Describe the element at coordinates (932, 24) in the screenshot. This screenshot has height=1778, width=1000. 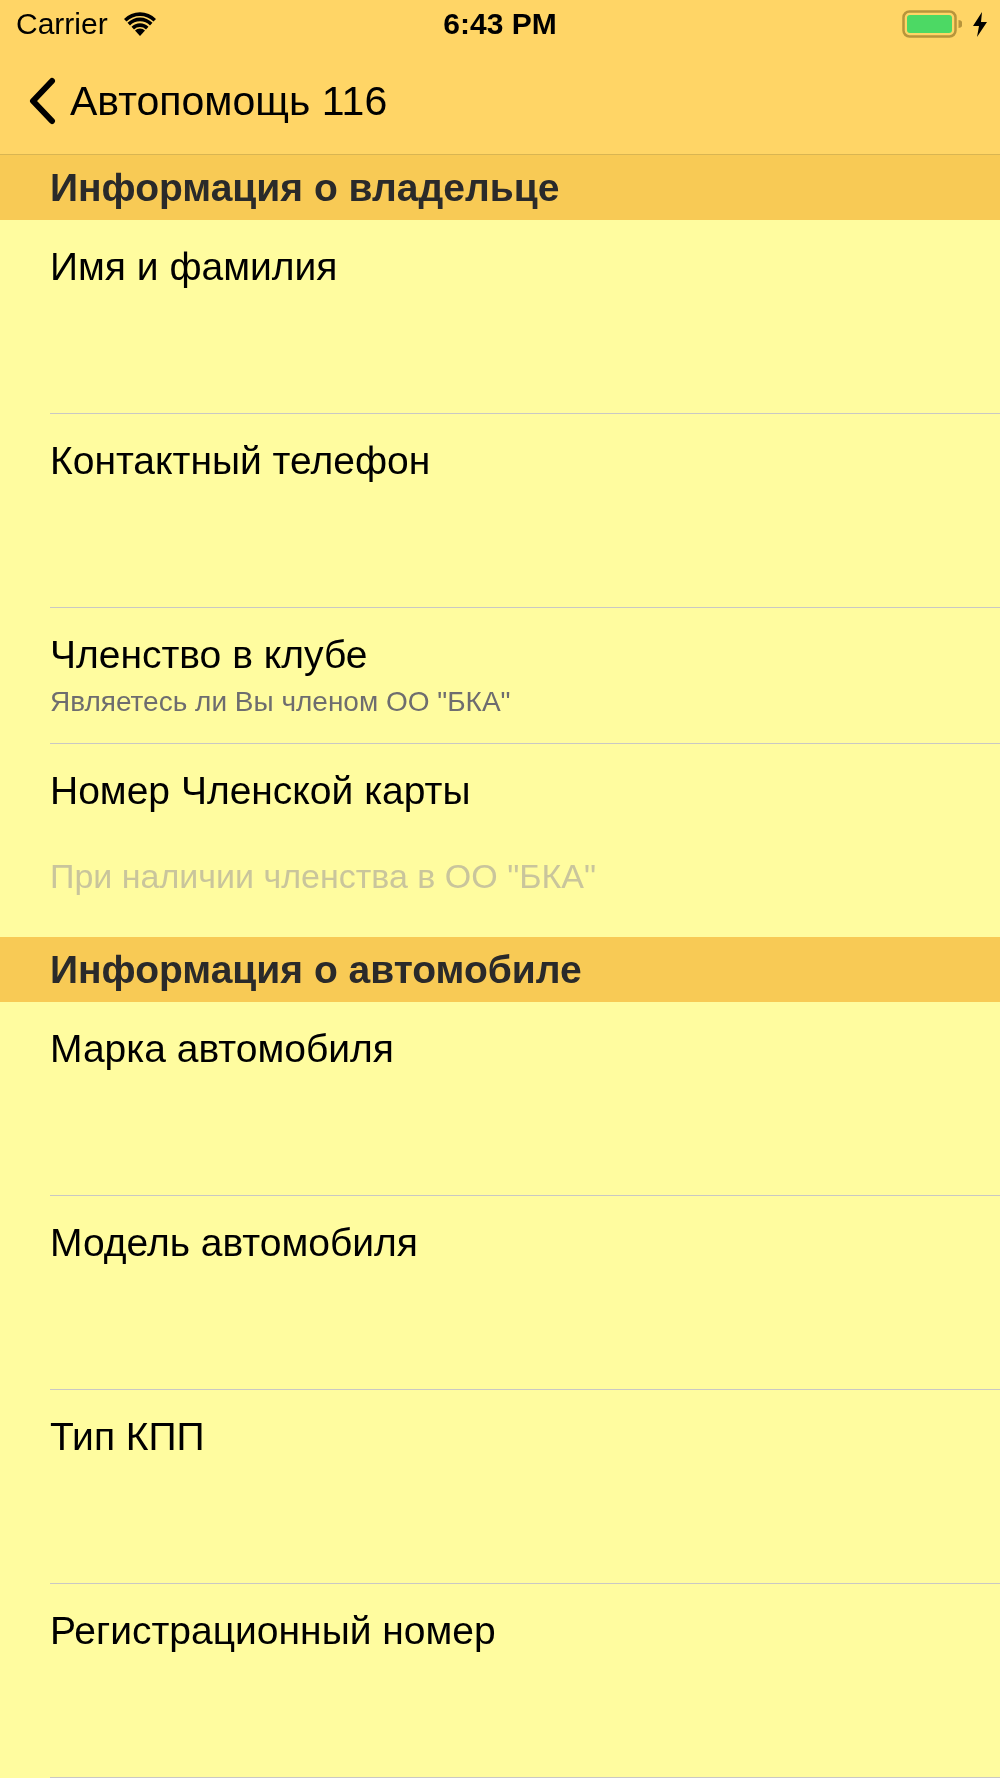
I see `battery-icon` at that location.